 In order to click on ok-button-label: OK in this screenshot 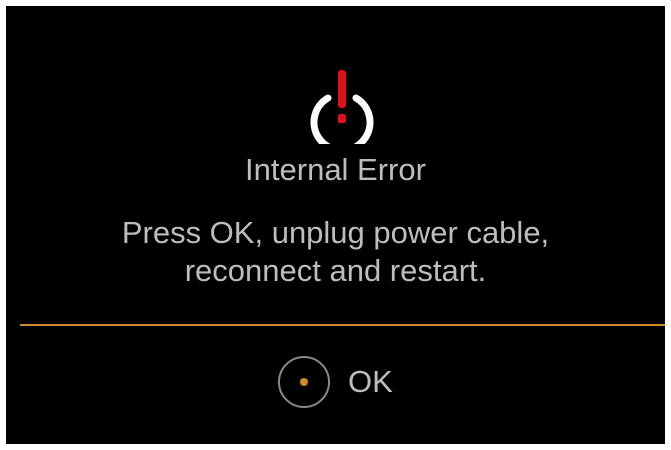, I will do `click(370, 381)`.